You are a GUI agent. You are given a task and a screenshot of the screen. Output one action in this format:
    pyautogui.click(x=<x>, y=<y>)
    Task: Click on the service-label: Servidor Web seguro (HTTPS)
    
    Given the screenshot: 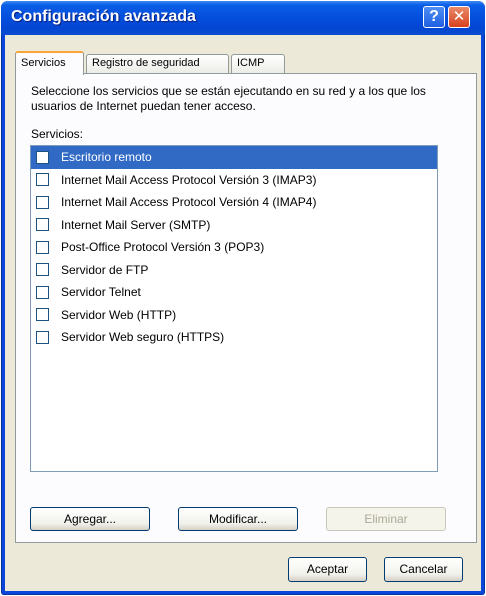 What is the action you would take?
    pyautogui.click(x=143, y=337)
    